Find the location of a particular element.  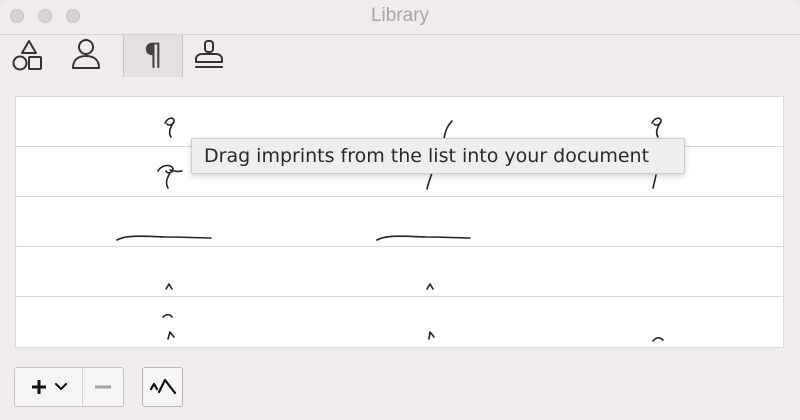

tab-text: ¶ is located at coordinates (153, 56).